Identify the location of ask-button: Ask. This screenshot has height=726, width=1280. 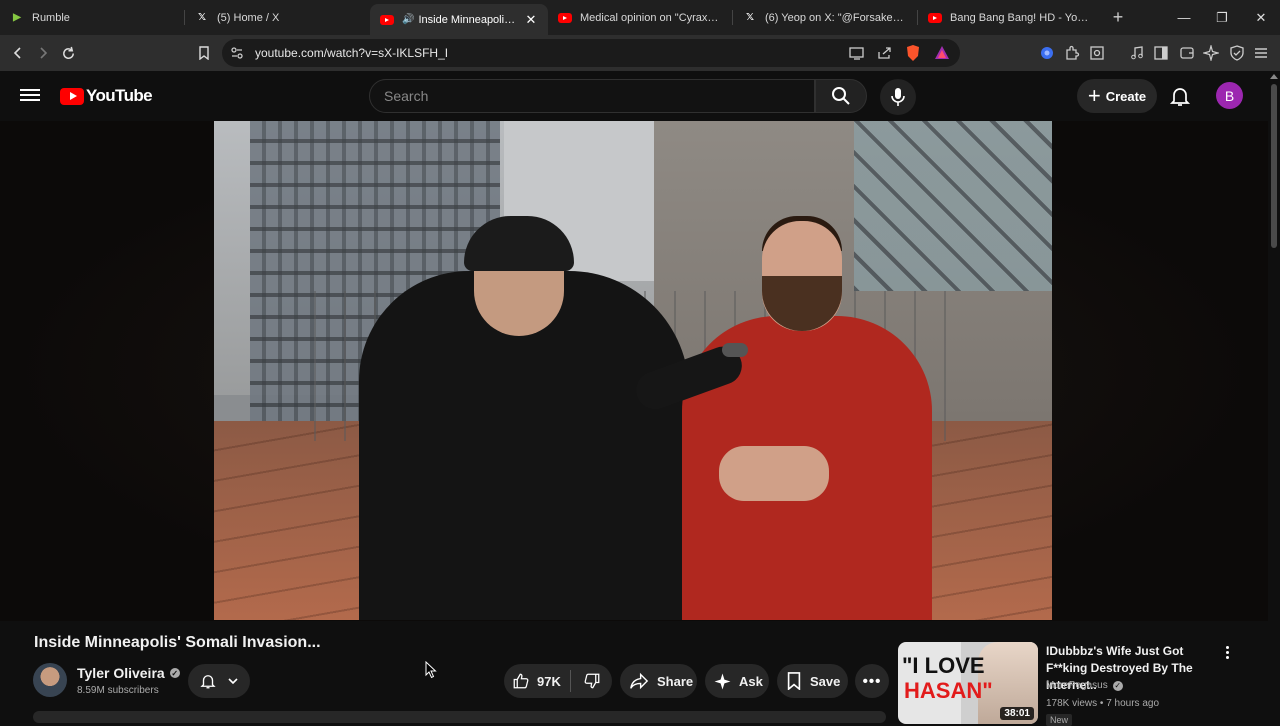
(737, 681).